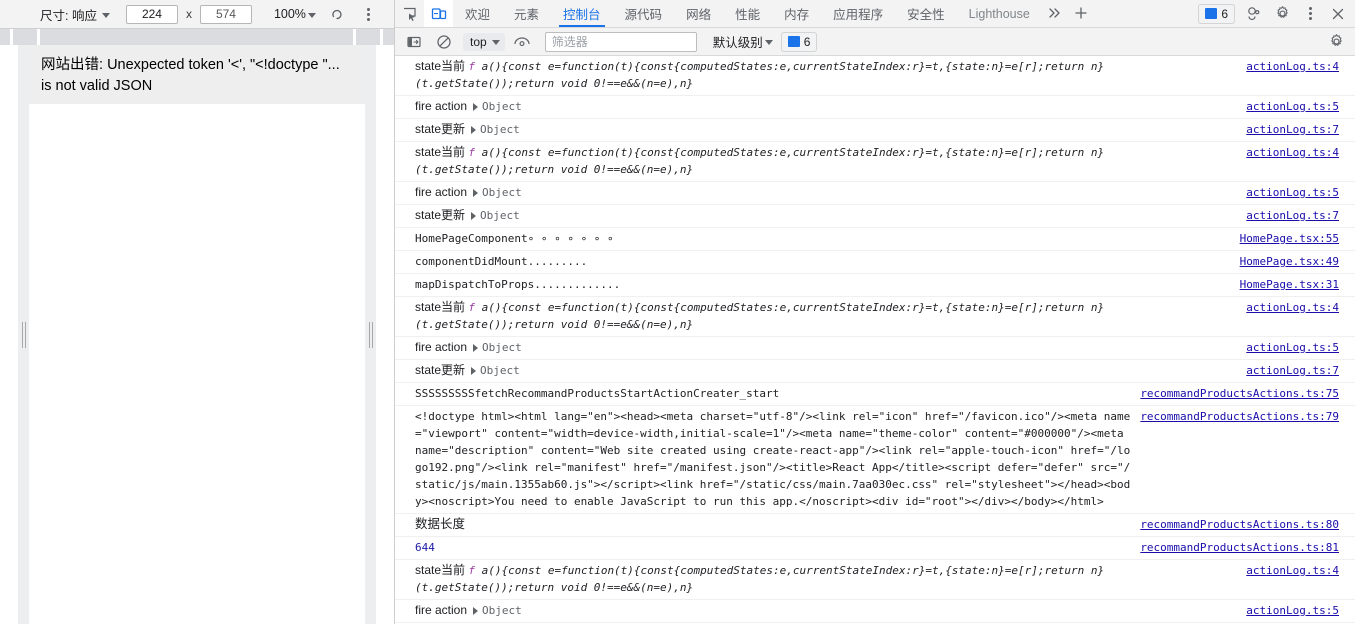 The width and height of the screenshot is (1355, 624). Describe the element at coordinates (582, 13) in the screenshot. I see `tab-console: 控制台` at that location.